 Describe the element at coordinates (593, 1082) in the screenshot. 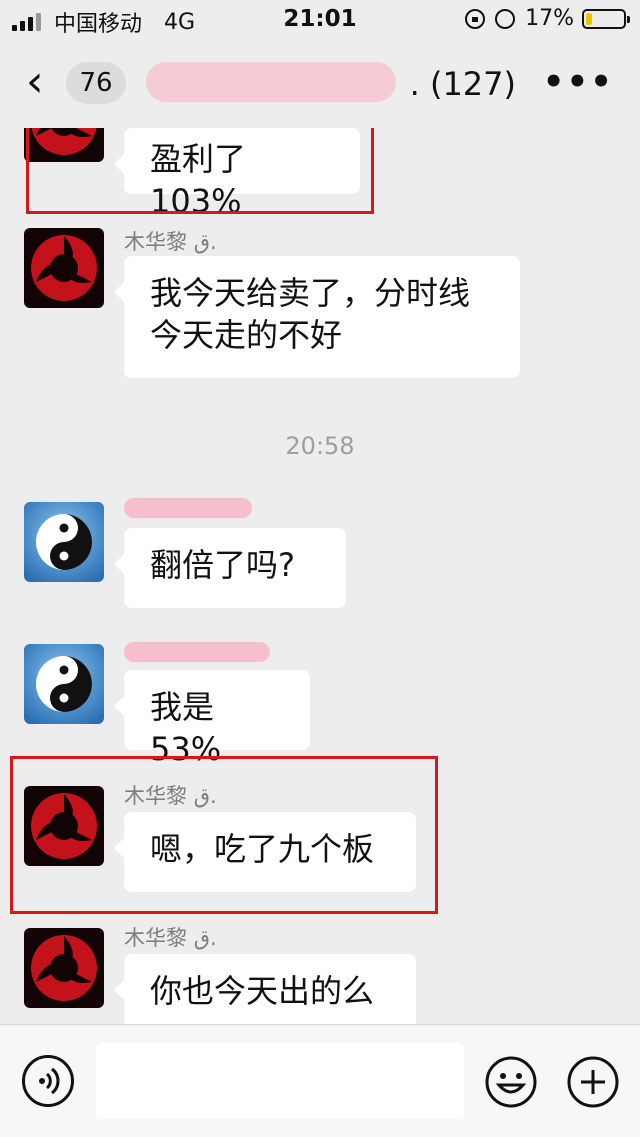

I see `plus-icon` at that location.